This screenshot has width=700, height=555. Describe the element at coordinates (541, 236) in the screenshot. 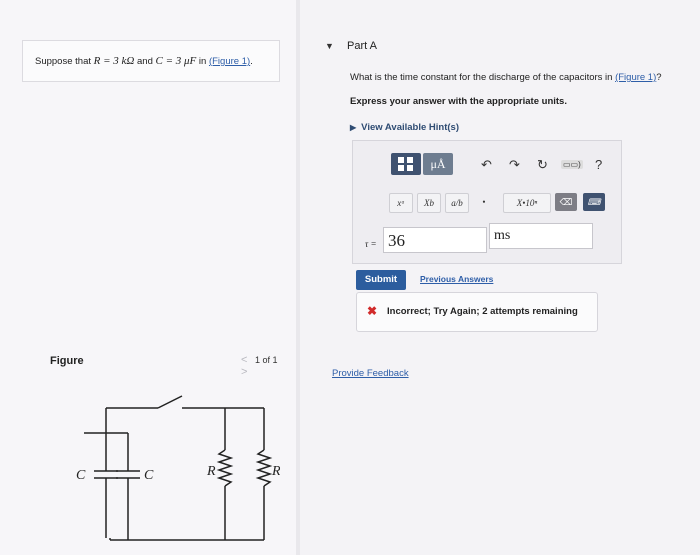

I see `unit-input: ms` at that location.